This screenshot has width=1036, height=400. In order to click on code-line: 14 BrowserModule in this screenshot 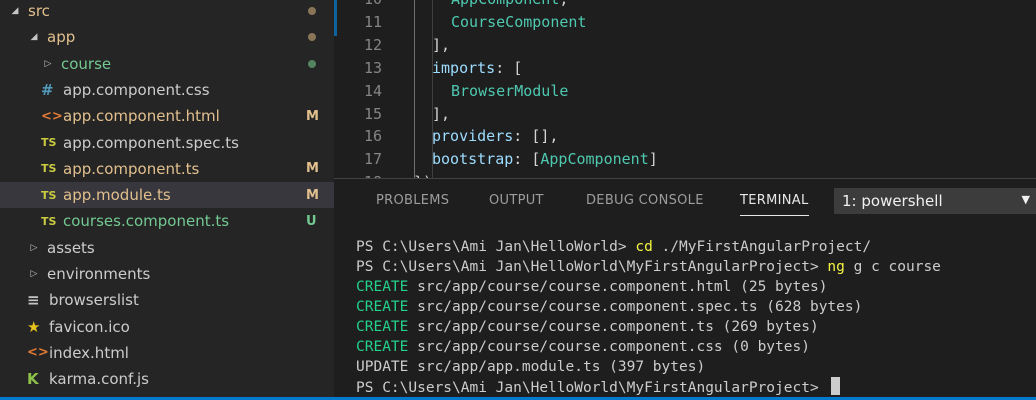, I will do `click(685, 91)`.